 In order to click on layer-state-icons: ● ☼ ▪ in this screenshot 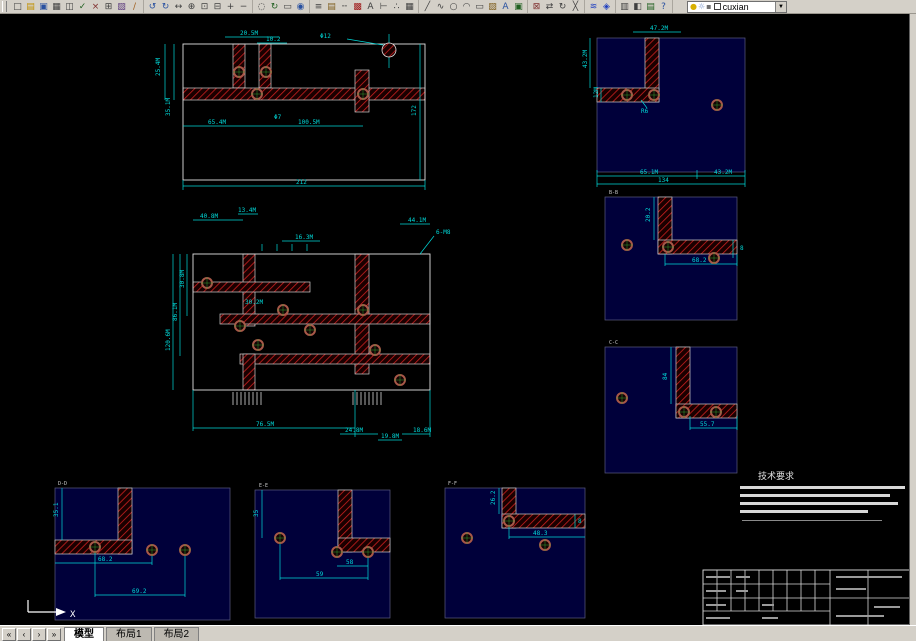, I will do `click(701, 7)`.